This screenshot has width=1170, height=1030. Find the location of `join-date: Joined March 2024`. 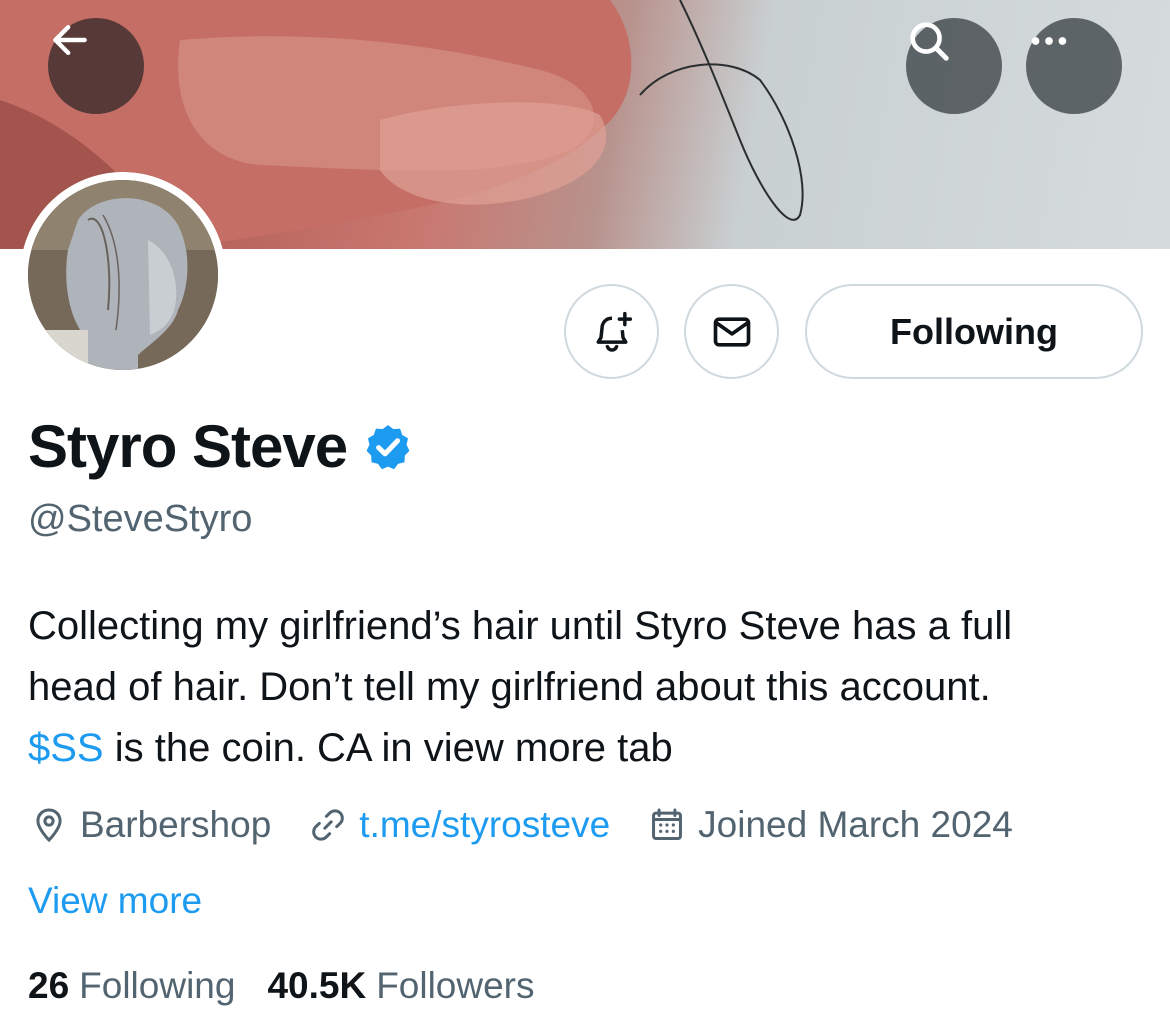

join-date: Joined March 2024 is located at coordinates (830, 825).